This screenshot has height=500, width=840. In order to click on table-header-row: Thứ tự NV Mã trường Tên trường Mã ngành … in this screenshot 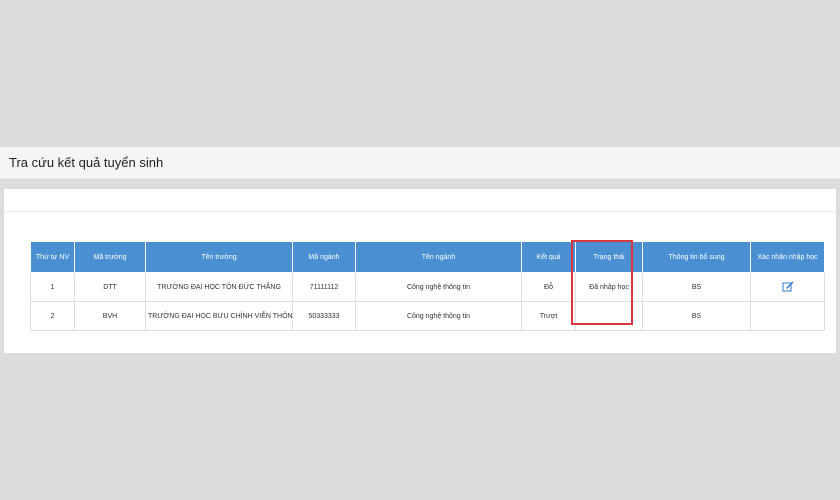, I will do `click(427, 257)`.